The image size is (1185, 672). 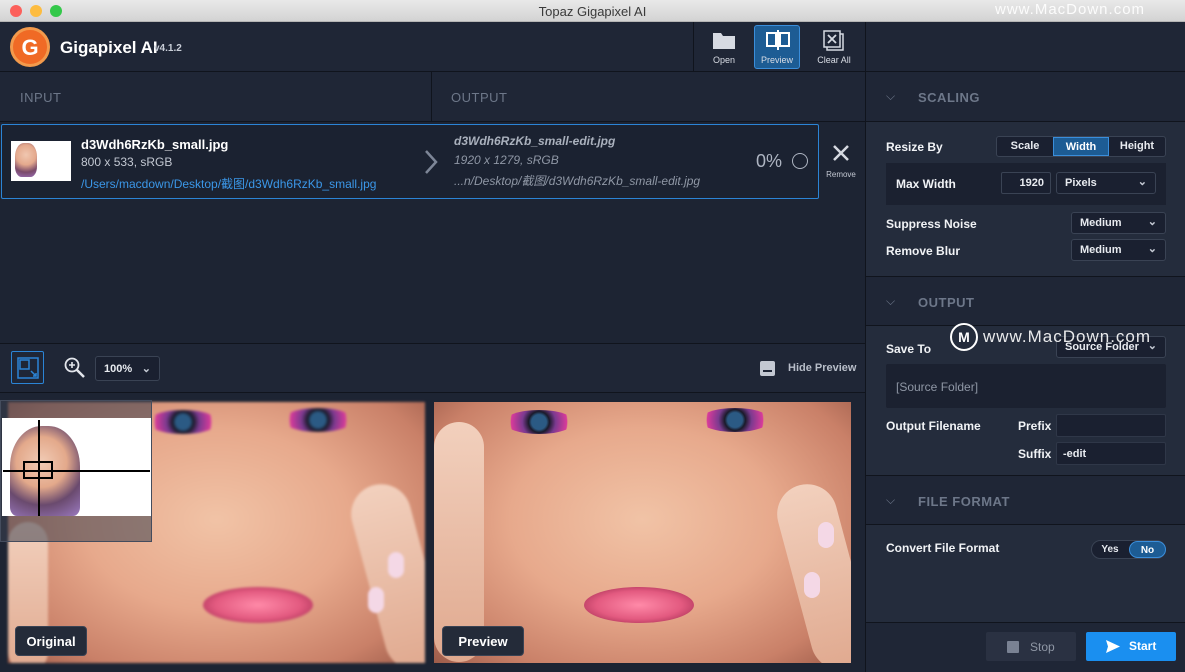 What do you see at coordinates (1035, 454) in the screenshot?
I see `suffix-label: Suffix` at bounding box center [1035, 454].